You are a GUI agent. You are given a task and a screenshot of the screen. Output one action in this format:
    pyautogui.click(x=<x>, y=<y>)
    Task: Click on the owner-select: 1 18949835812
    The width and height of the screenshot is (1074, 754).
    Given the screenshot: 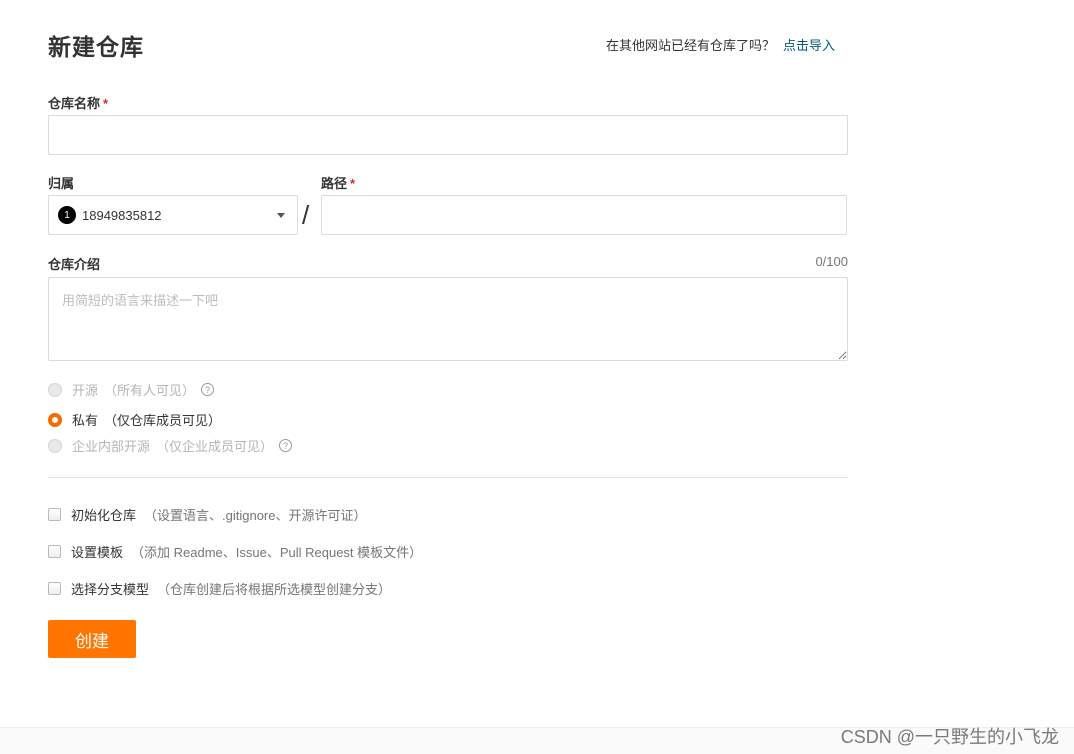 What is the action you would take?
    pyautogui.click(x=173, y=215)
    